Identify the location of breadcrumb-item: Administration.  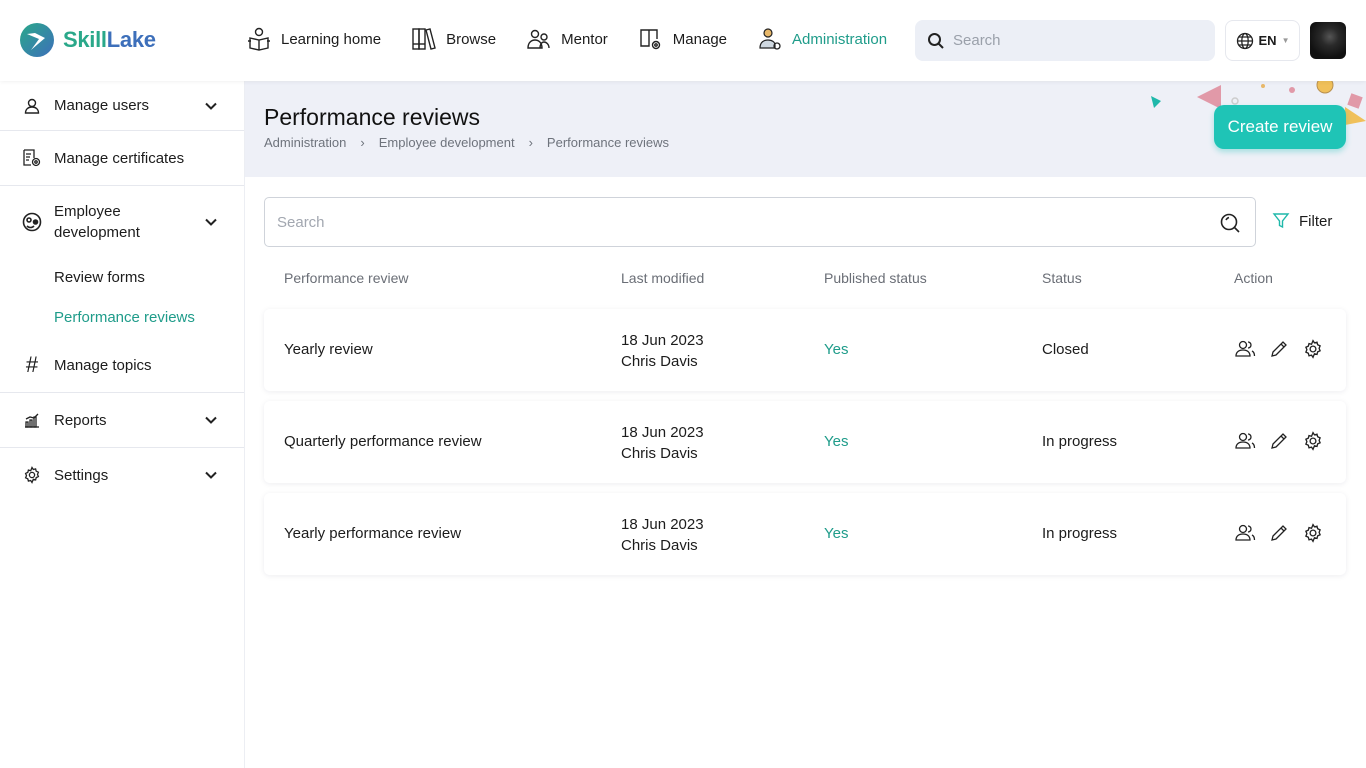
(305, 142).